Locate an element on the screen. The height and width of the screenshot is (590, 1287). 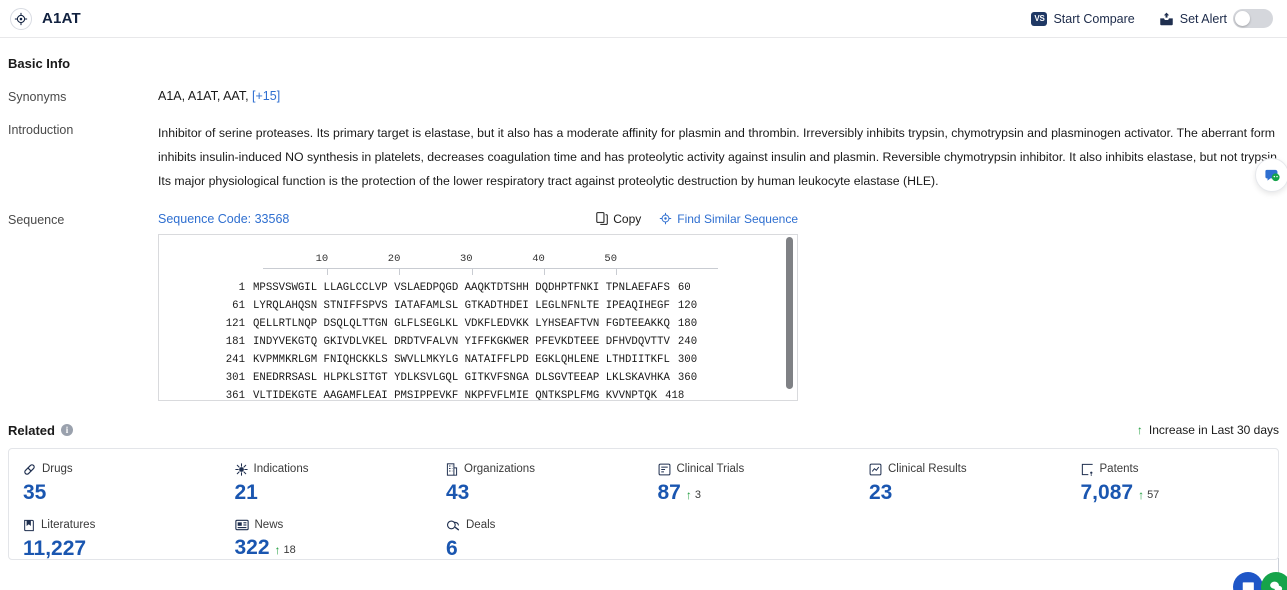
stat-card-organizations: Organizations 43 is located at coordinates (538, 483).